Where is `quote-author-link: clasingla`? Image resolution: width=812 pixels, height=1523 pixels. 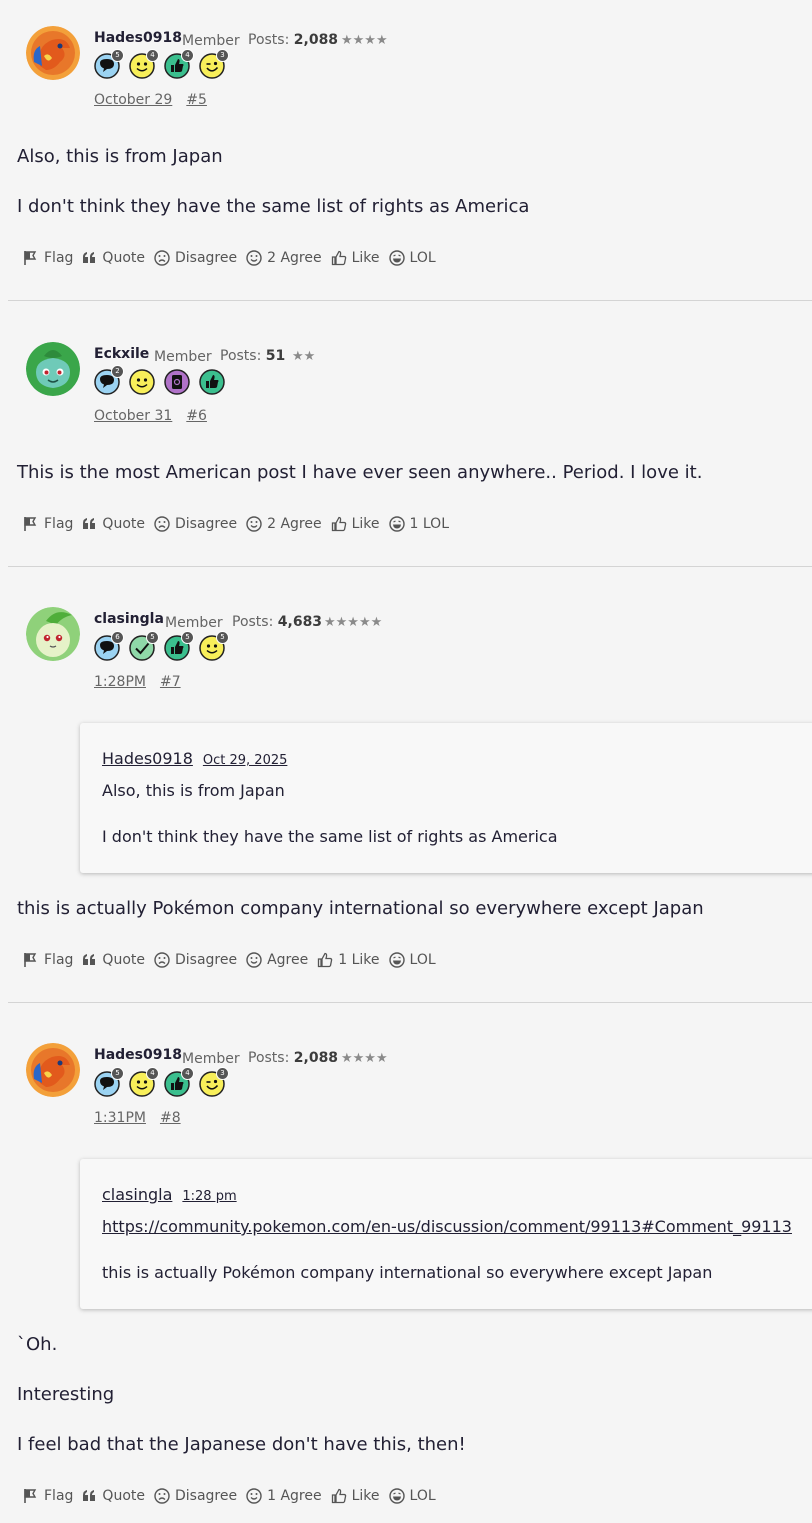
quote-author-link: clasingla is located at coordinates (137, 1194).